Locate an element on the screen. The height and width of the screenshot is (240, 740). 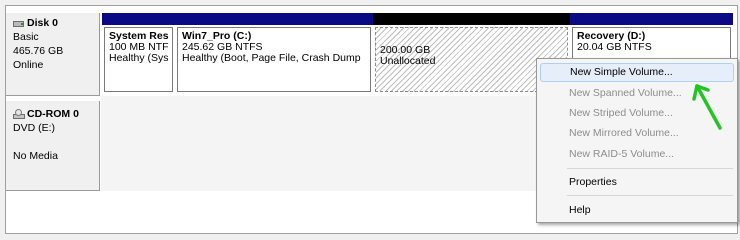
cd-rom-0-title: CD-ROM 0 is located at coordinates (53, 114).